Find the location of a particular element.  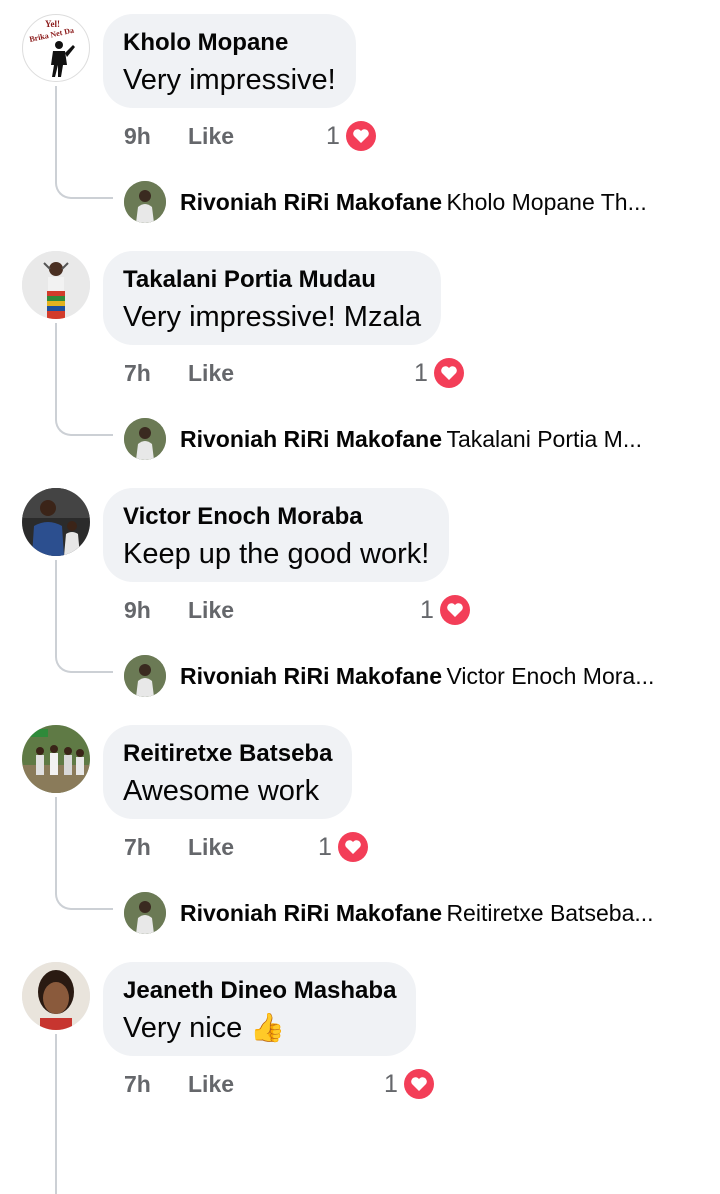

comment-text: Keep up the good work! is located at coordinates (276, 554).